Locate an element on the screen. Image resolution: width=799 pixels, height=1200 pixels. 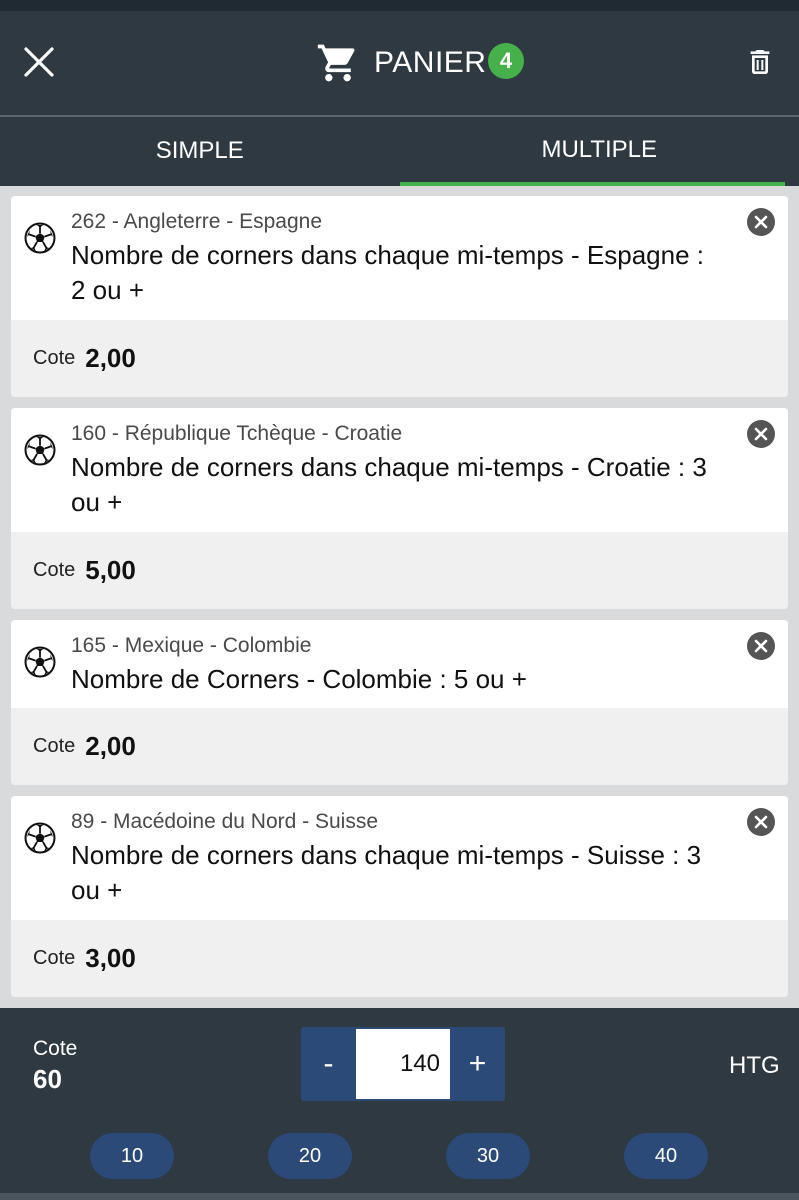
quick-amount-button: 10 is located at coordinates (132, 1156).